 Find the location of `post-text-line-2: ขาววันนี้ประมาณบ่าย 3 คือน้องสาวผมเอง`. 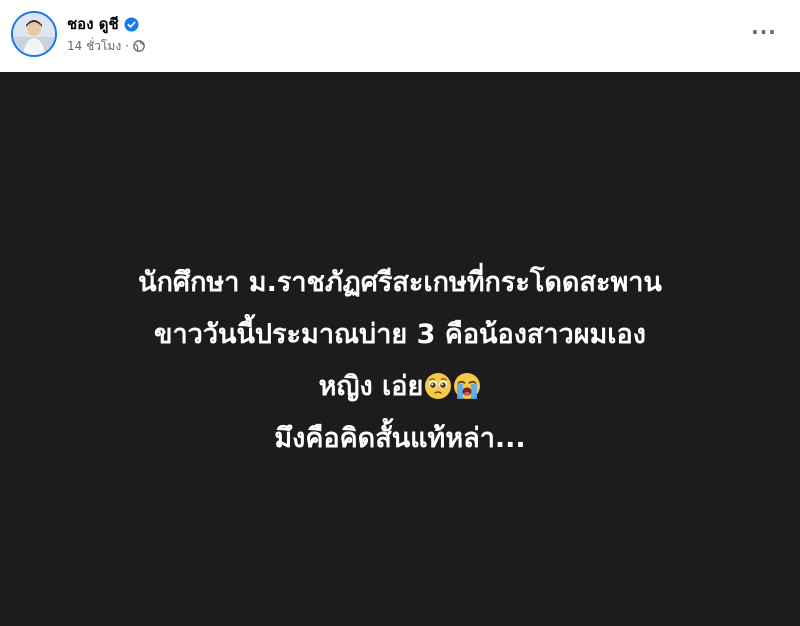

post-text-line-2: ขาววันนี้ประมาณบ่าย 3 คือน้องสาวผมเอง is located at coordinates (400, 334).